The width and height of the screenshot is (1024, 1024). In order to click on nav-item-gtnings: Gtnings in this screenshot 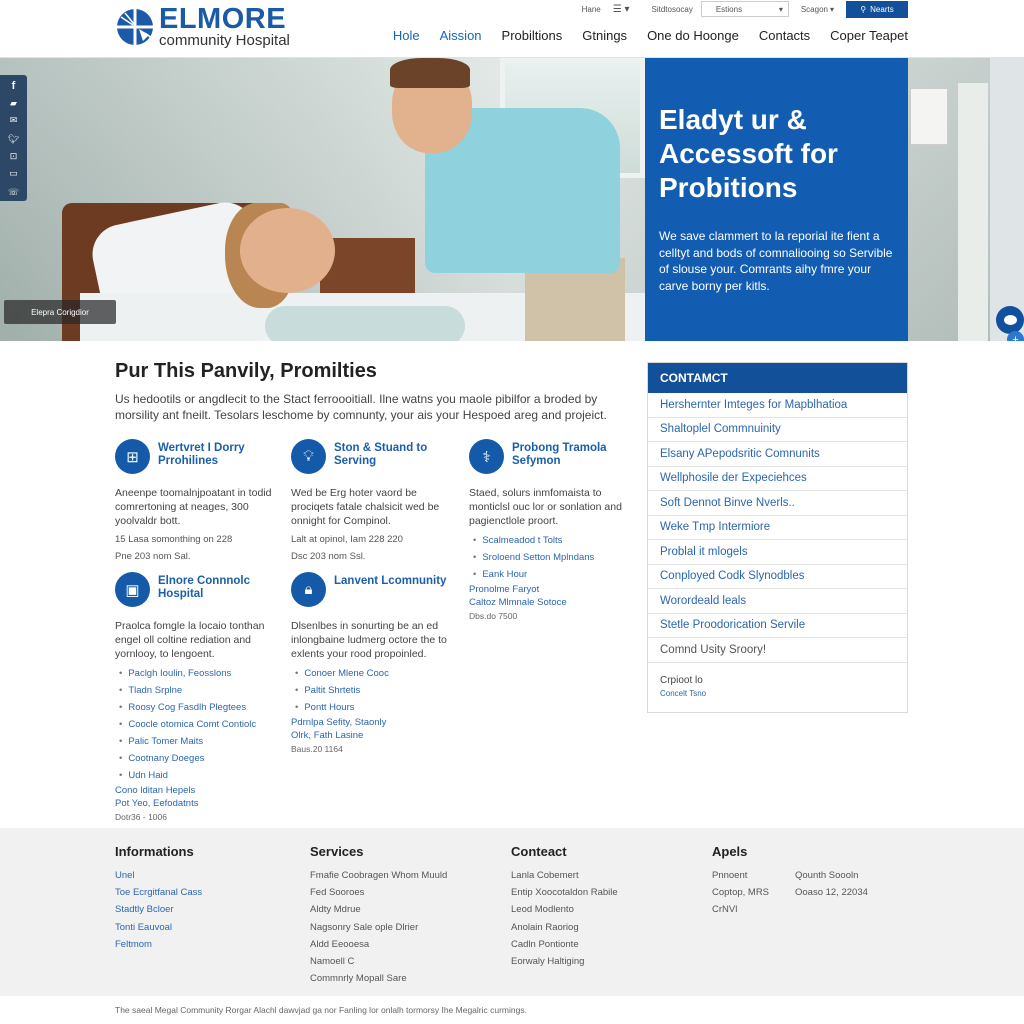, I will do `click(604, 35)`.